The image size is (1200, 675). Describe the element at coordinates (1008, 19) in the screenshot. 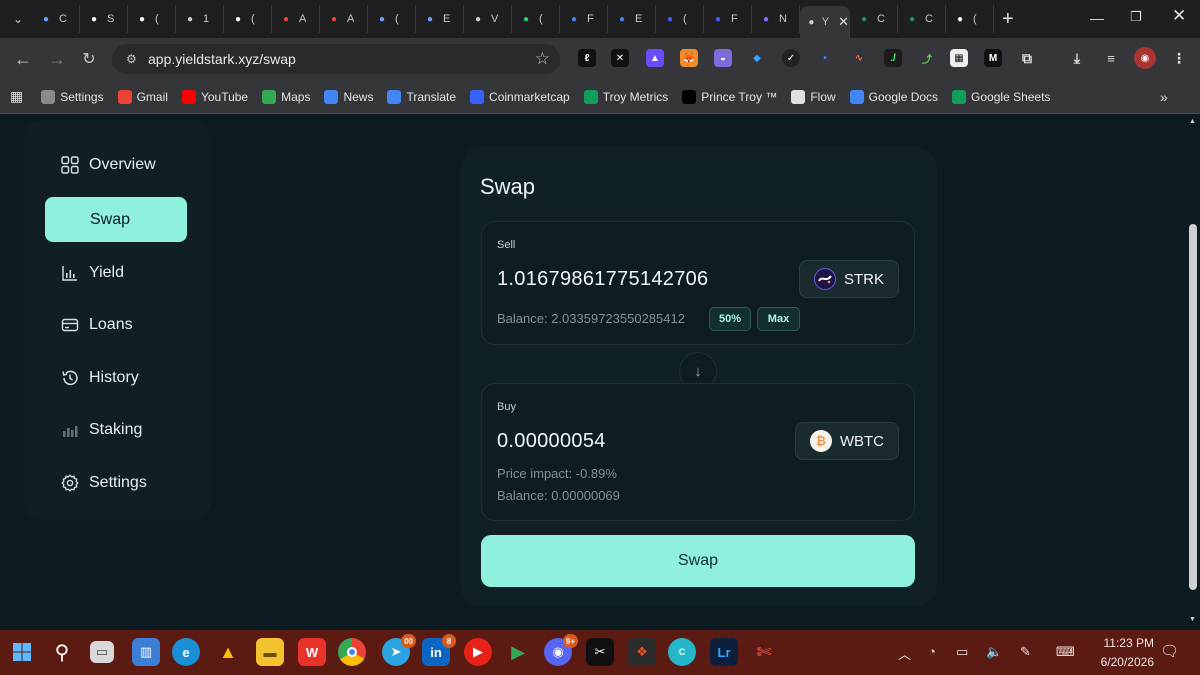

I see `new-tab-button: +` at that location.